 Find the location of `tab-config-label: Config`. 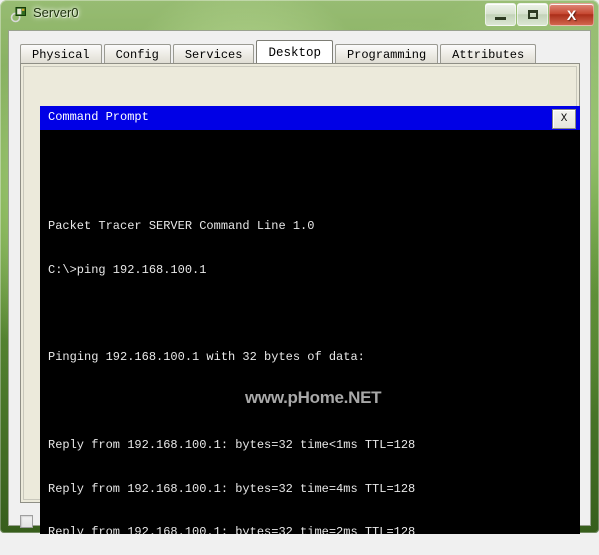

tab-config-label: Config is located at coordinates (137, 54).